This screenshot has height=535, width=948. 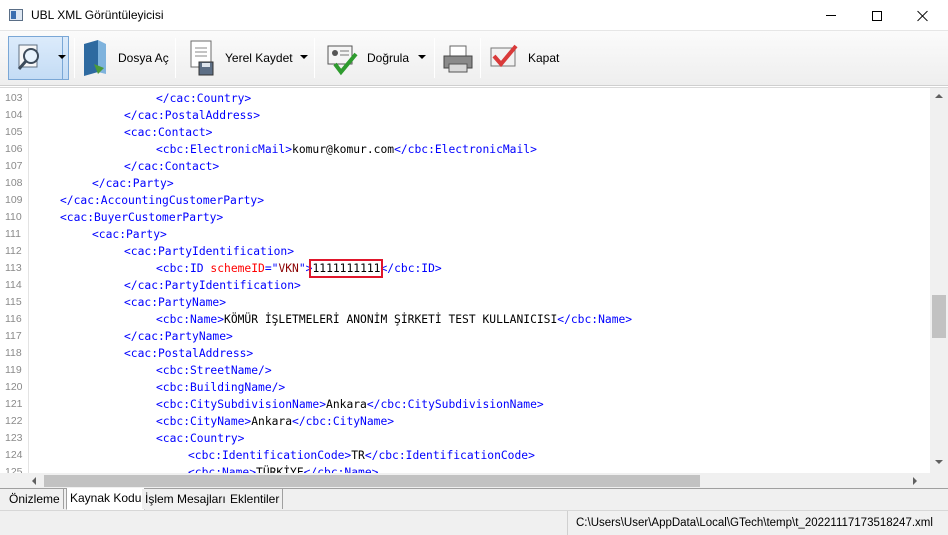 I want to click on code-line: 107 </cac:Contact>, so click(x=465, y=166).